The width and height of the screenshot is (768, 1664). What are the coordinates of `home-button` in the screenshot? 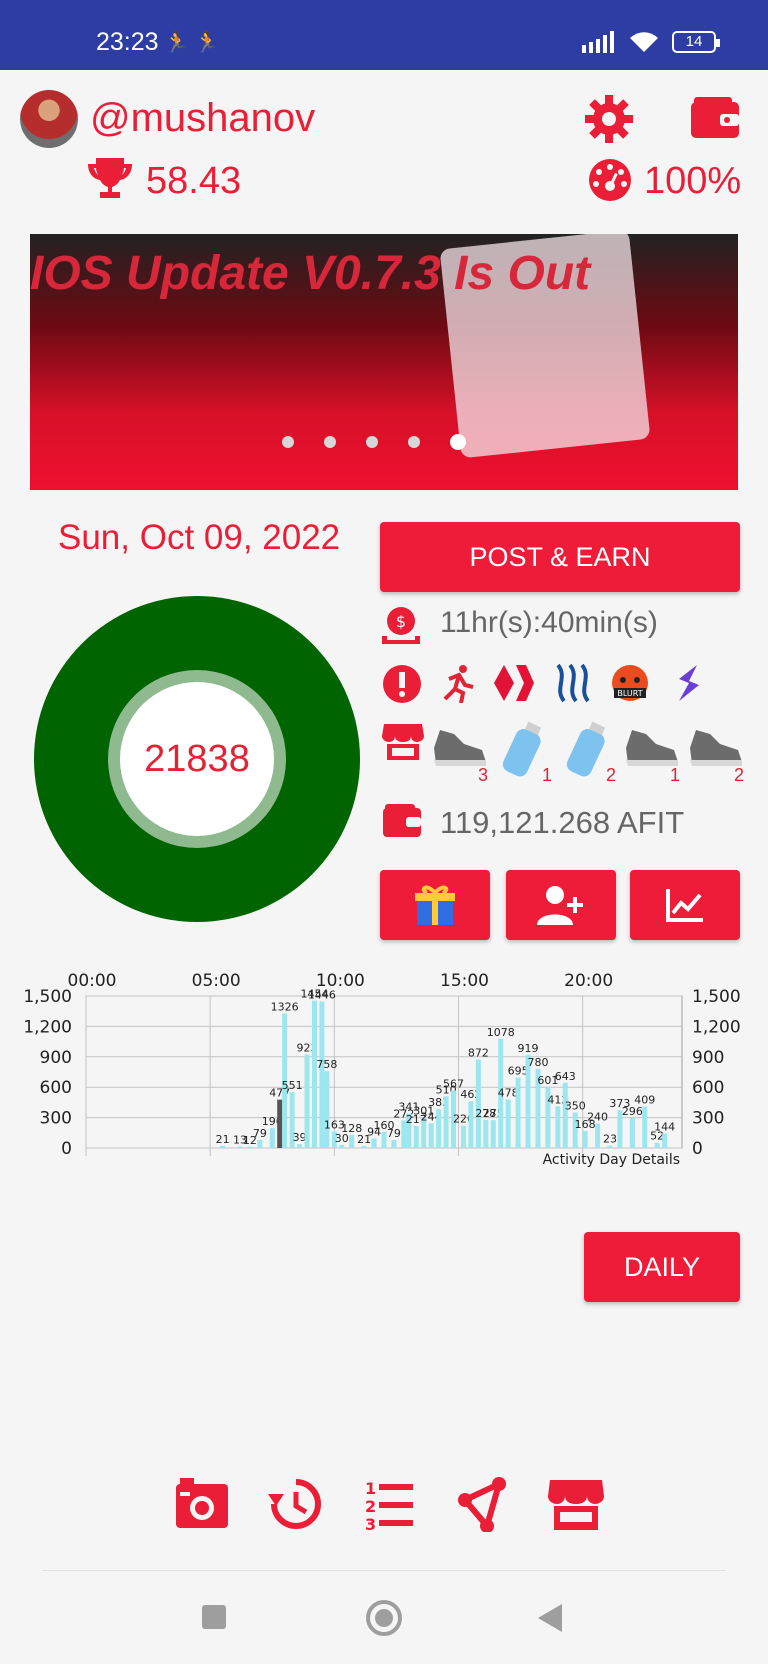 It's located at (384, 1618).